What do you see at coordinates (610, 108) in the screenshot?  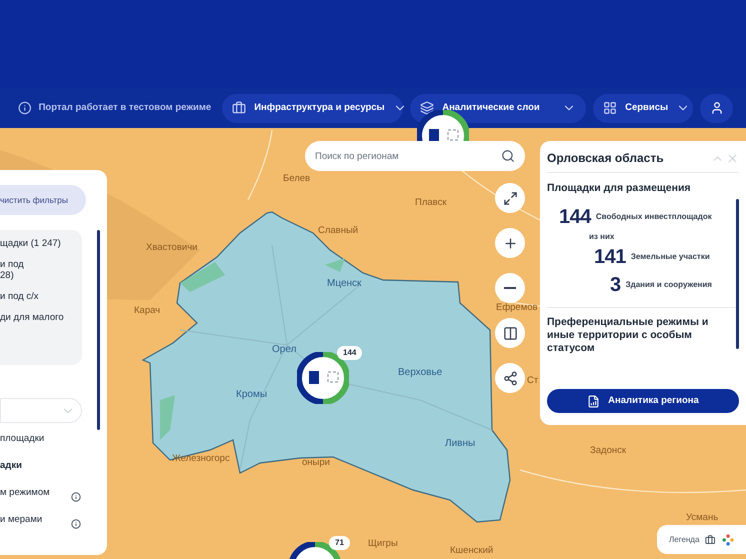 I see `grid-icon` at bounding box center [610, 108].